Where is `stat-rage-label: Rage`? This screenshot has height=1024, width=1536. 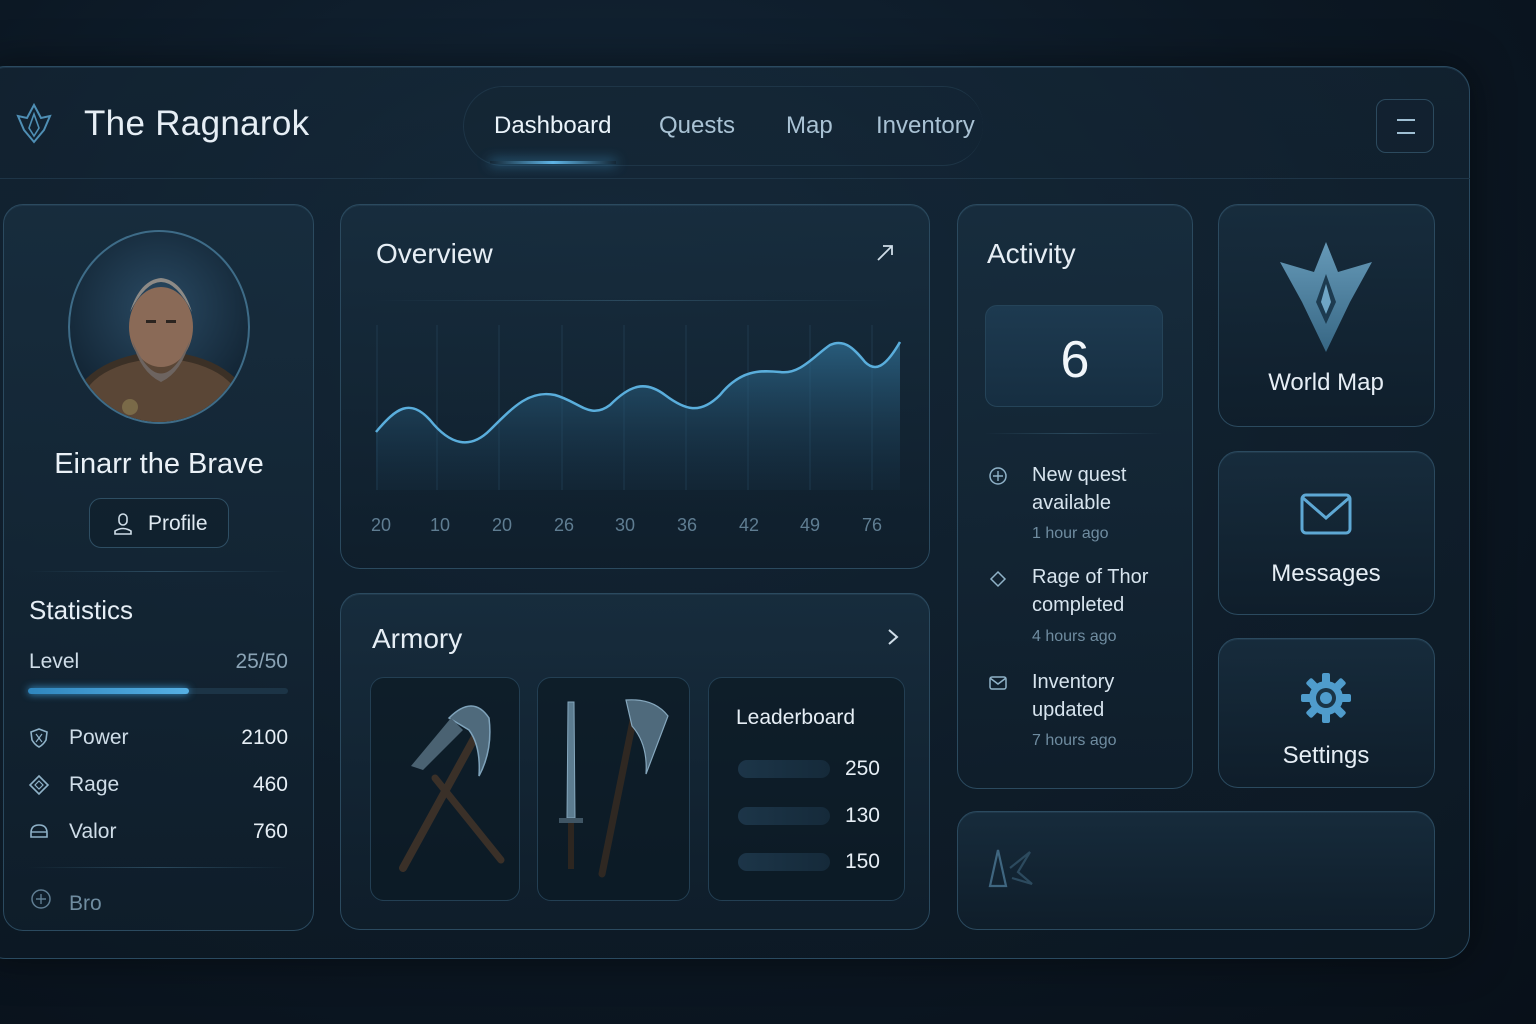
stat-rage-label: Rage is located at coordinates (94, 784).